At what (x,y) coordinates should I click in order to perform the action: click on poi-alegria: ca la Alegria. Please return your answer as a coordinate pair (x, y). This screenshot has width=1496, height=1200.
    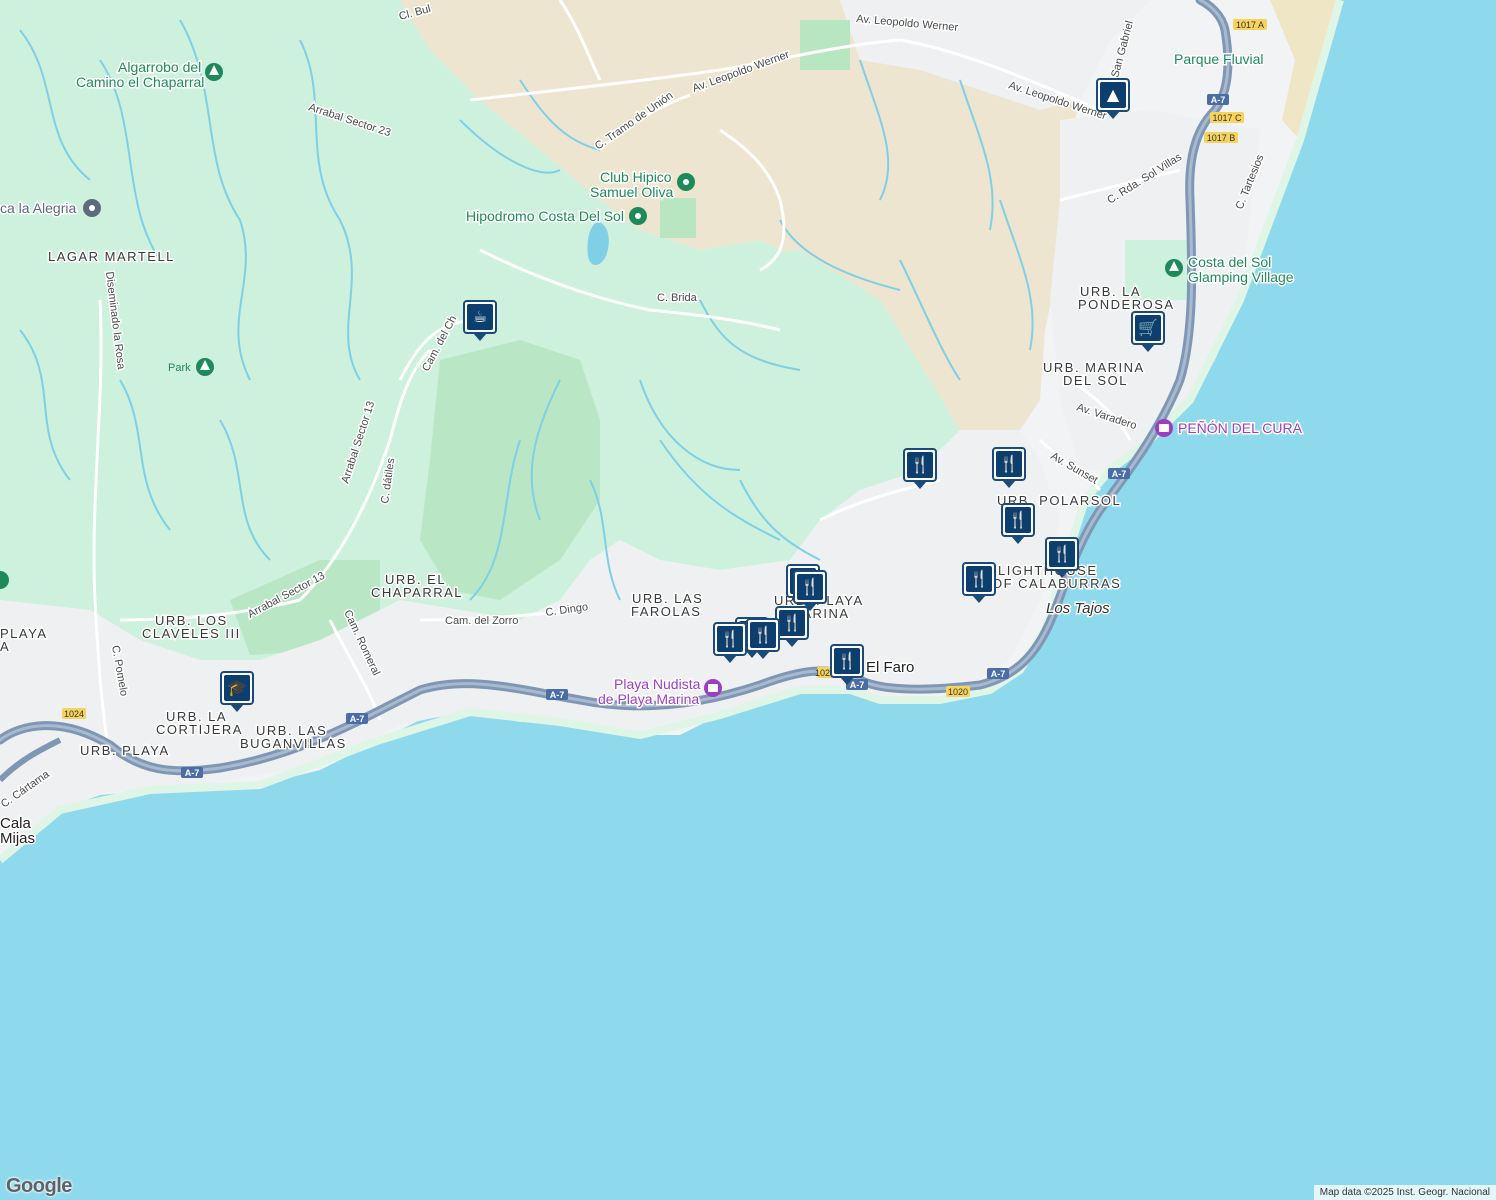
    Looking at the image, I should click on (39, 208).